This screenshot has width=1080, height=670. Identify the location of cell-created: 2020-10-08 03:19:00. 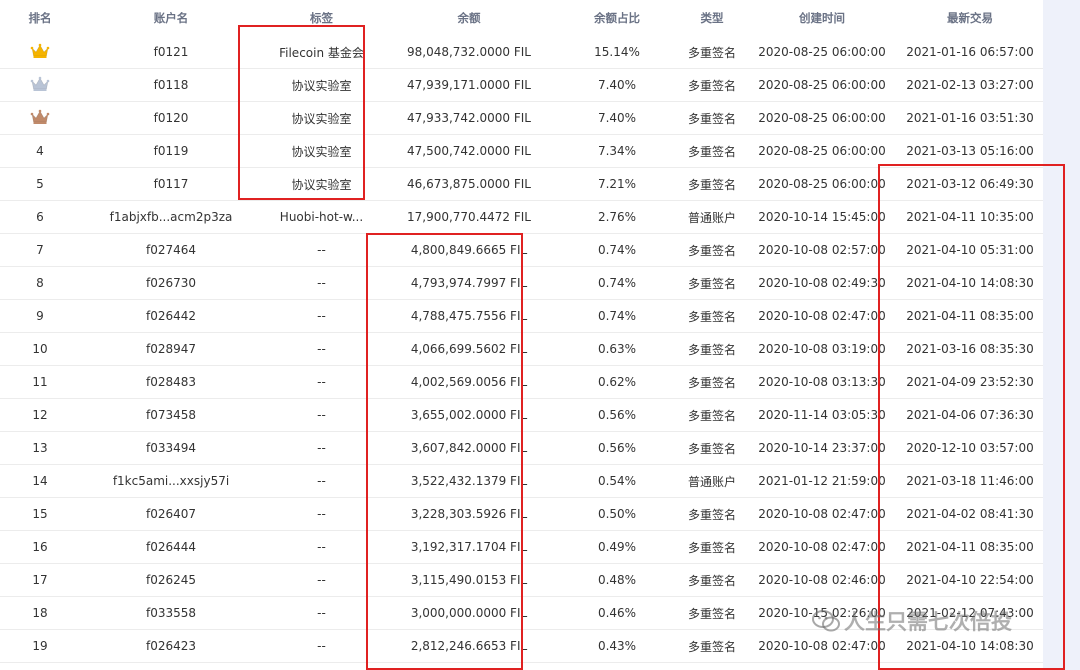
(822, 349).